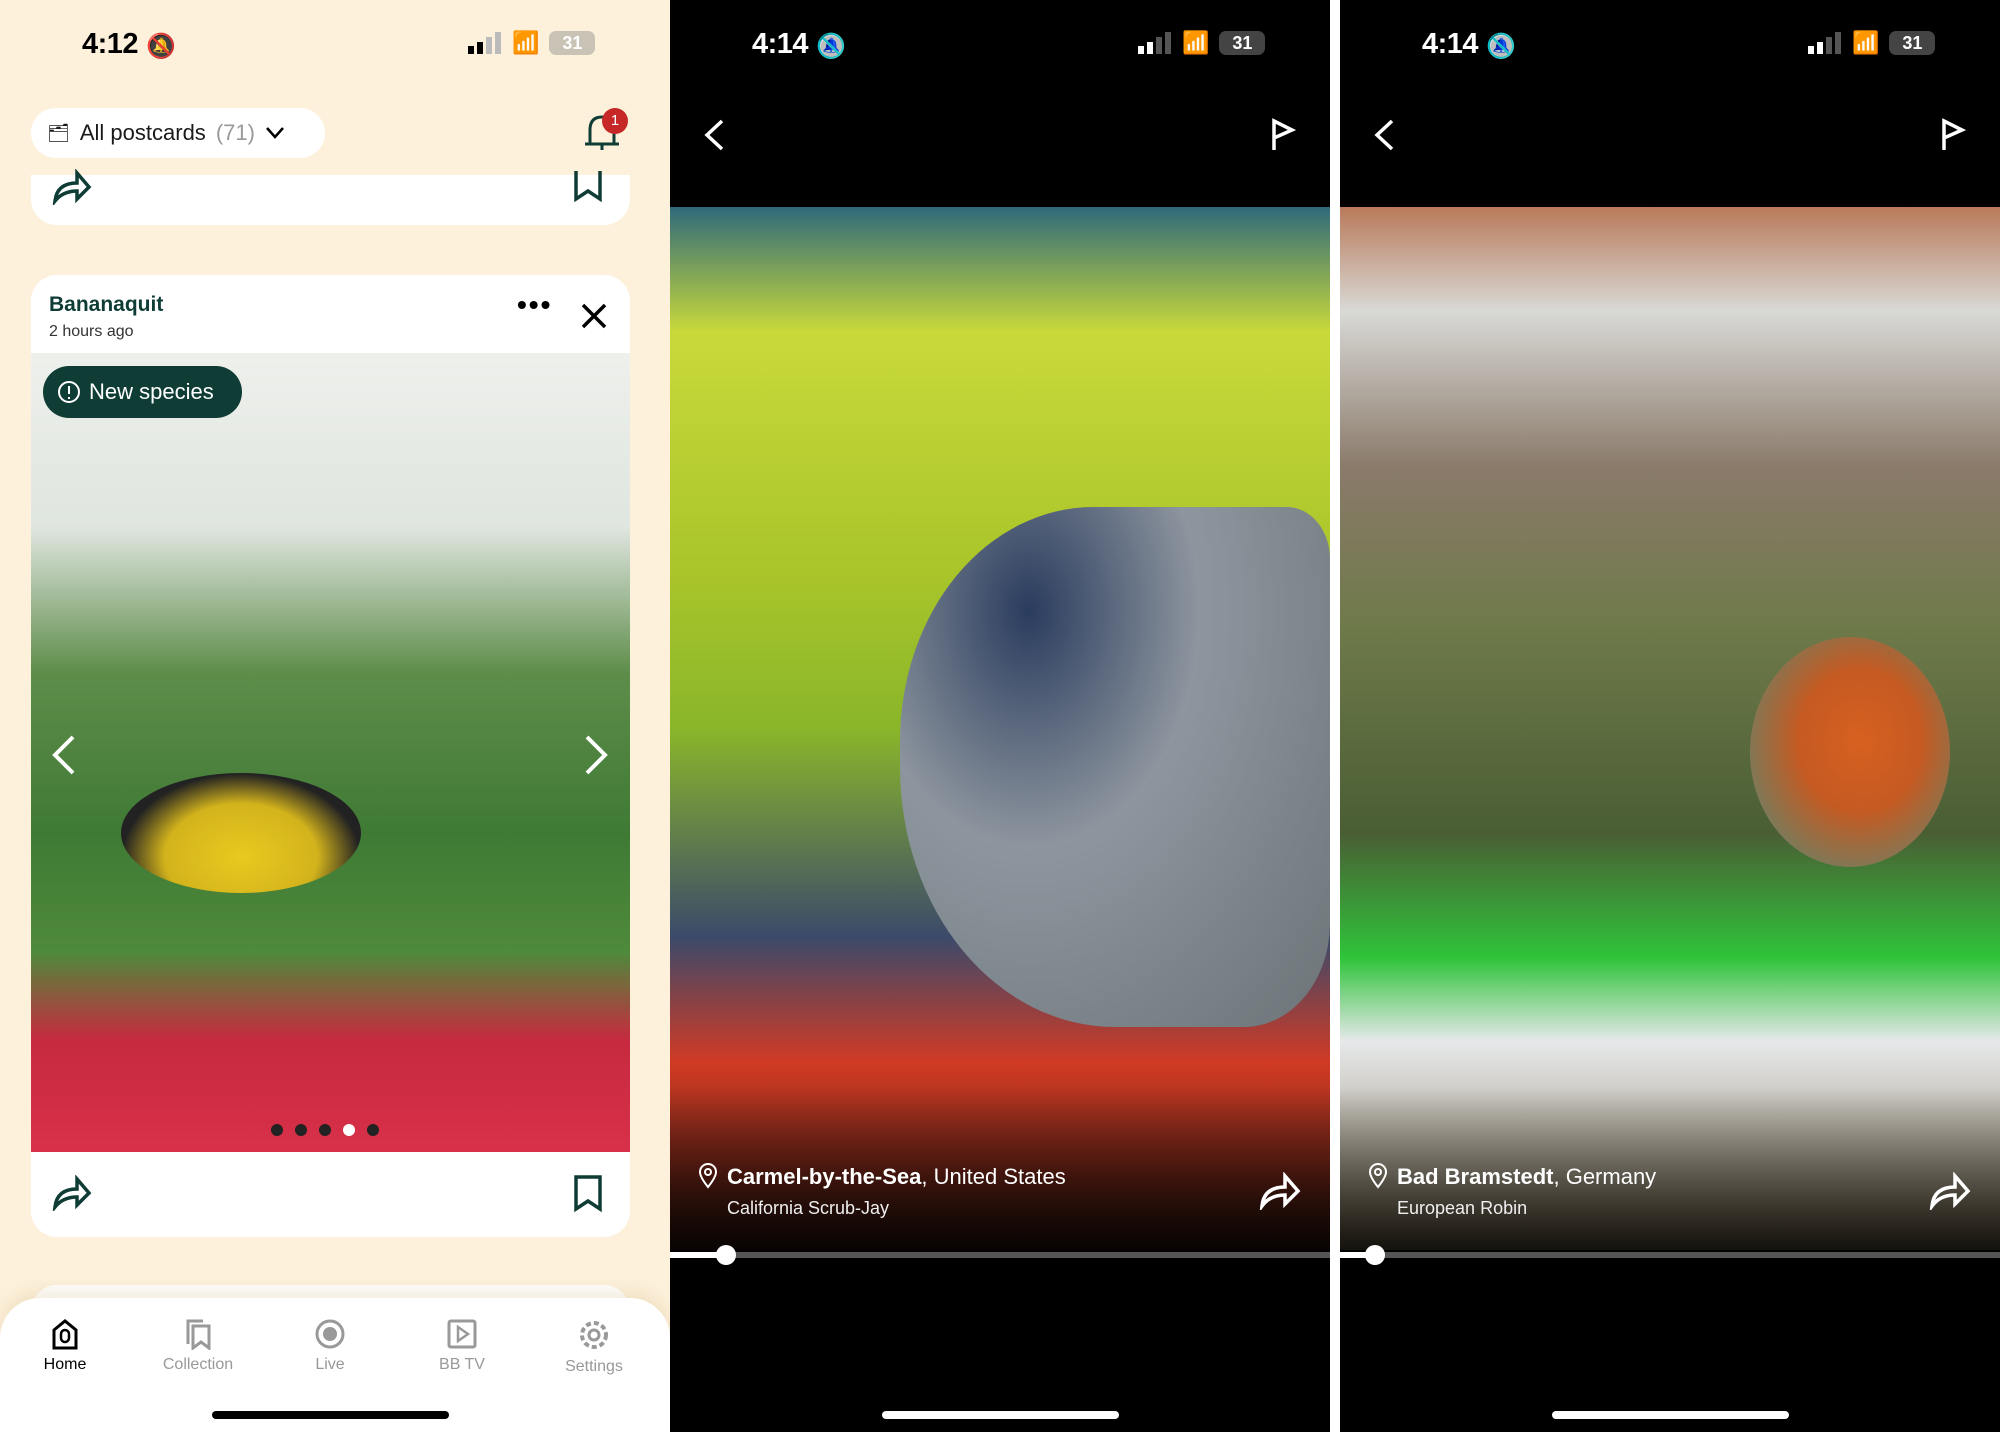 The image size is (2000, 1432). Describe the element at coordinates (198, 1364) in the screenshot. I see `nav-label: Collection` at that location.